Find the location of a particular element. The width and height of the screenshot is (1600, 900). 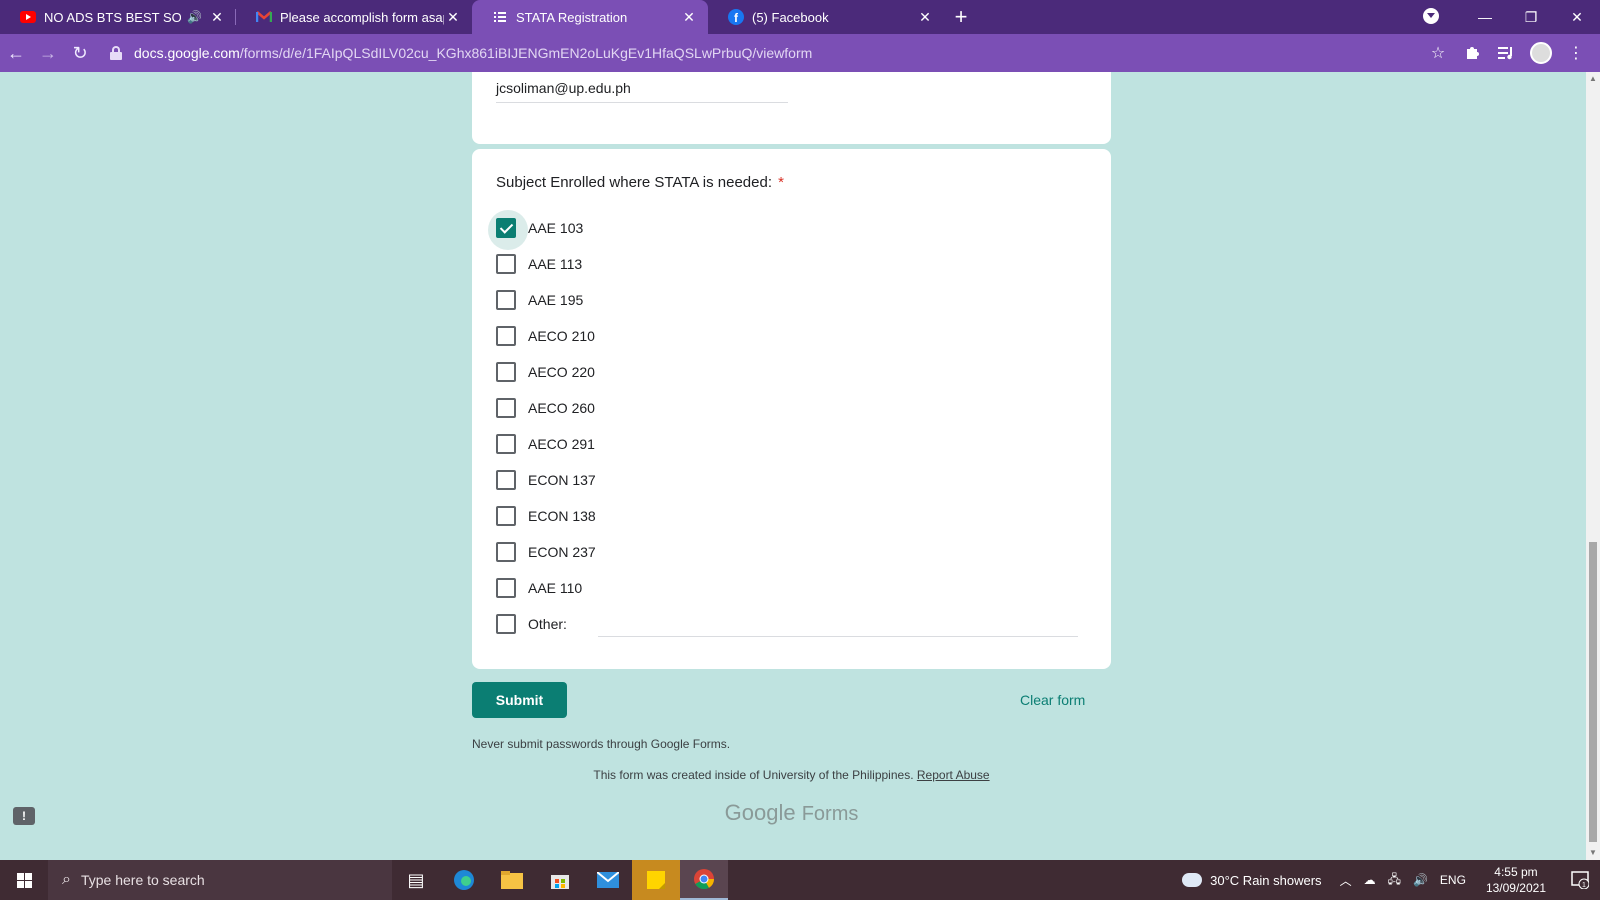

tab-youtube: NO ADS BTS BEST SONGS PL 🔊 ✕ is located at coordinates (118, 17).